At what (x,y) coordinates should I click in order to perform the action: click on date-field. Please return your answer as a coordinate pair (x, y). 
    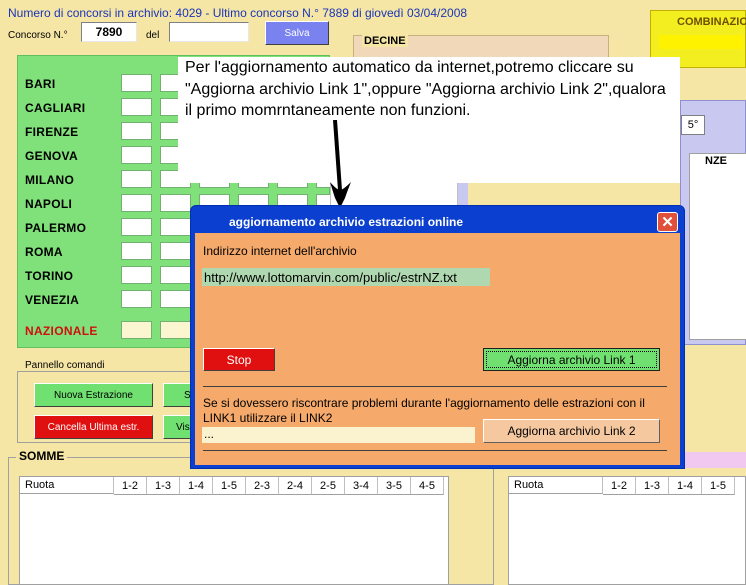
    Looking at the image, I should click on (209, 32).